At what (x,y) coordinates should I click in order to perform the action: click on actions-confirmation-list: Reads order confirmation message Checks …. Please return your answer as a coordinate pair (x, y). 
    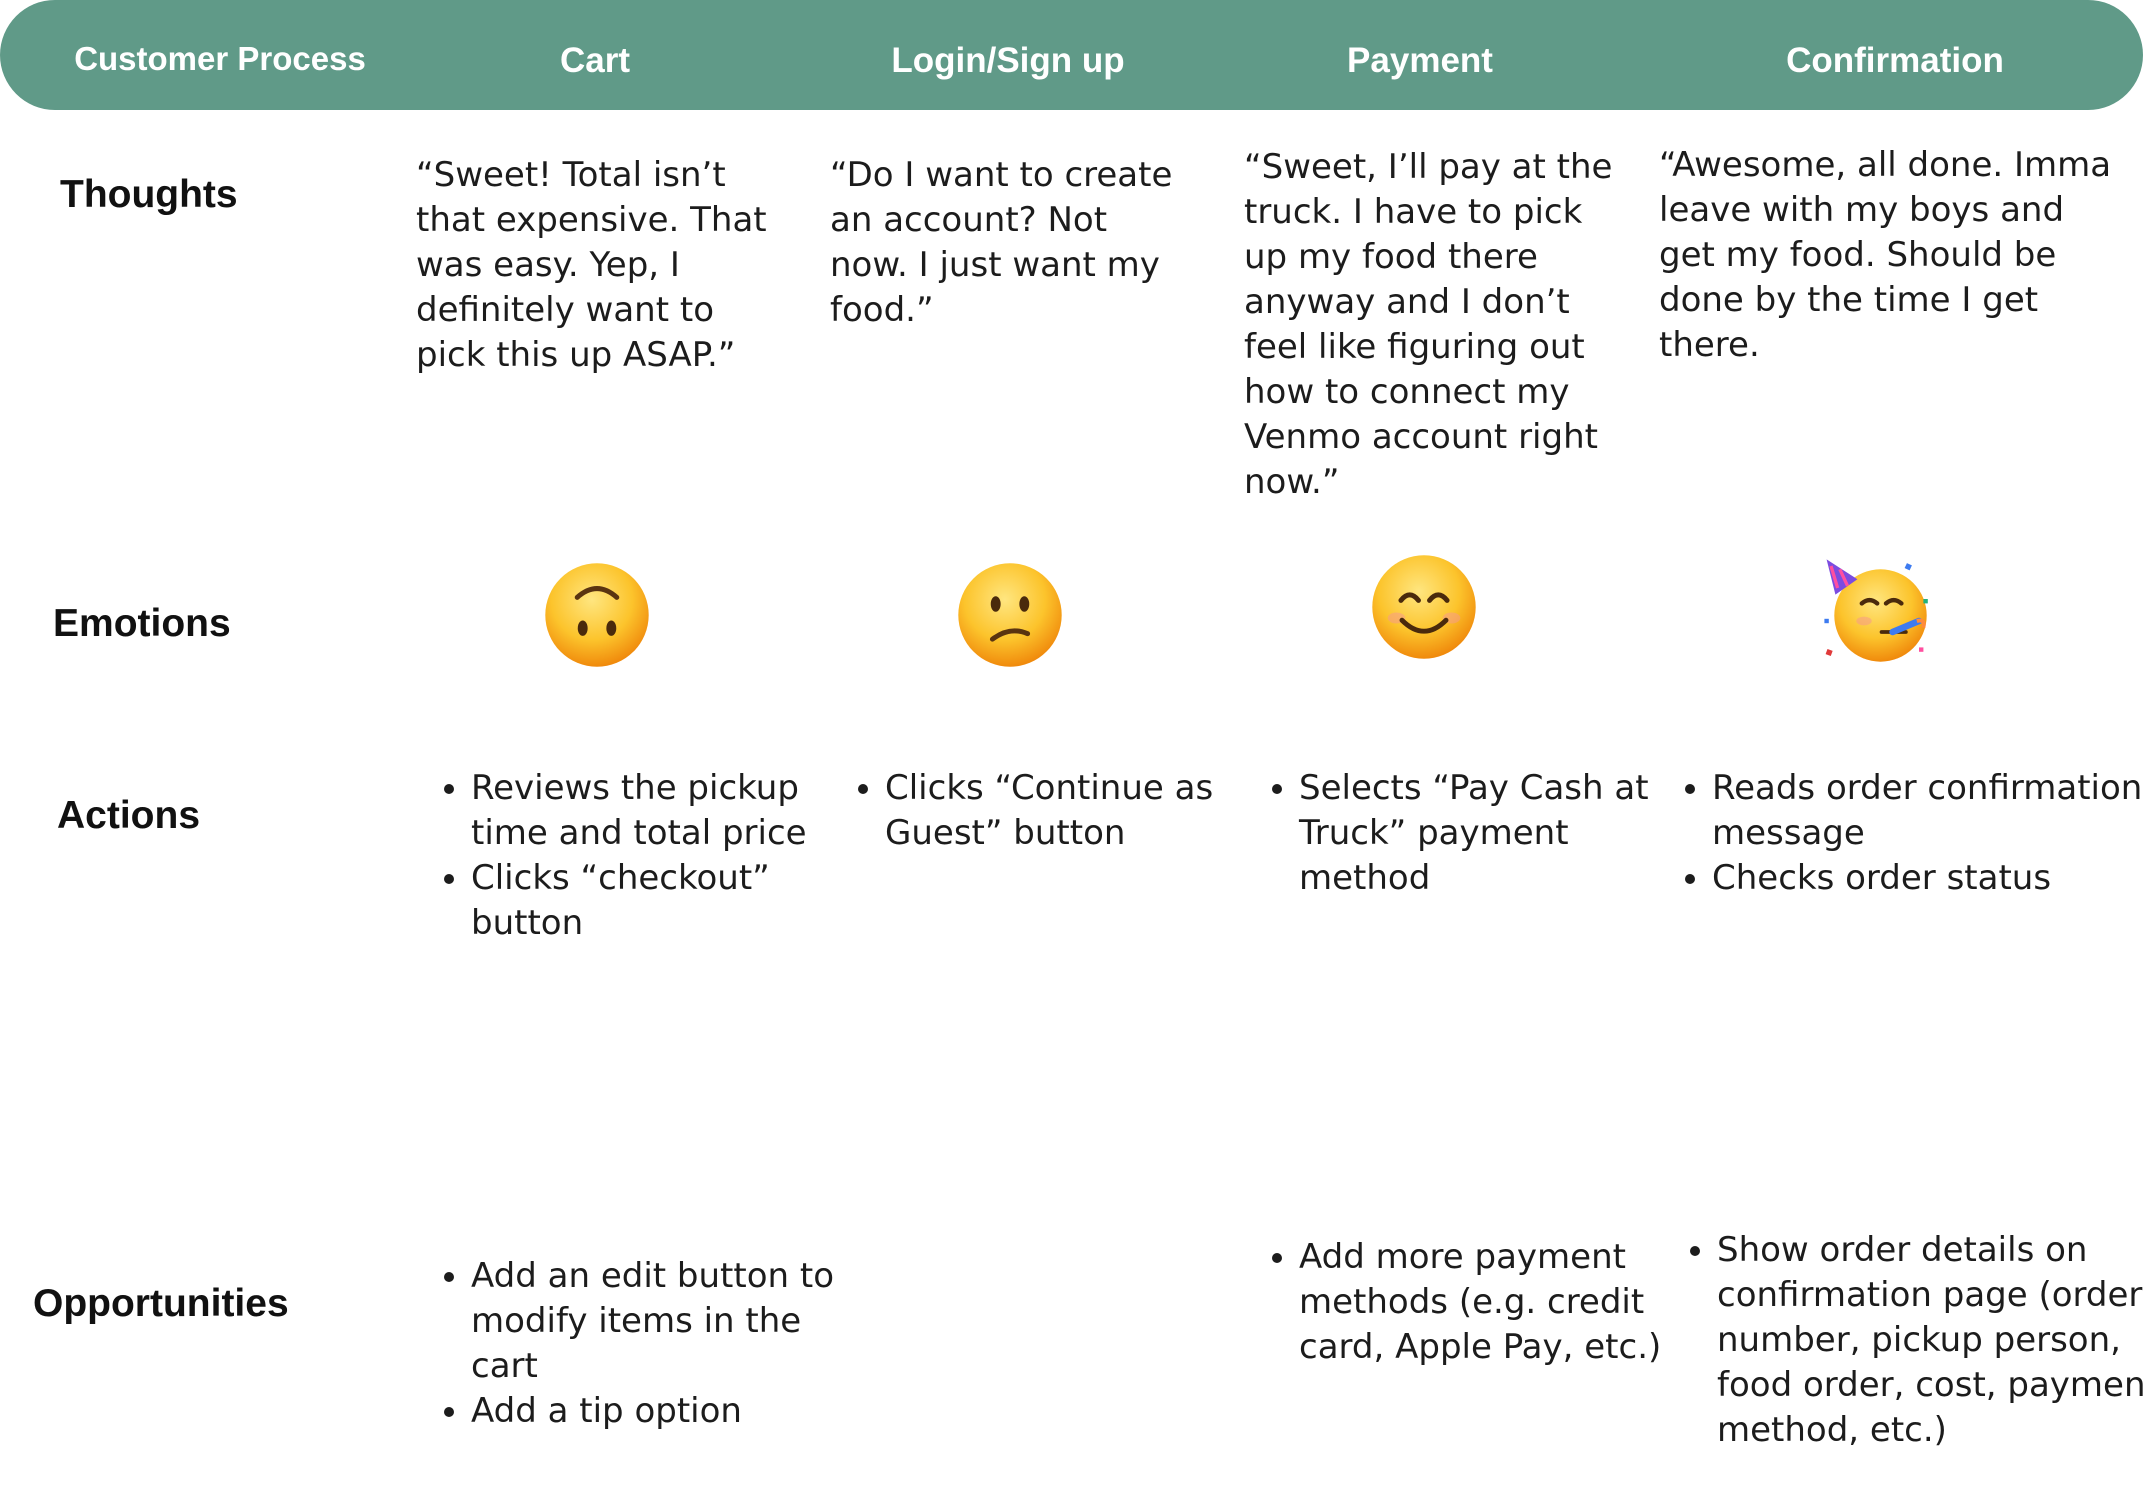
    Looking at the image, I should click on (1901, 833).